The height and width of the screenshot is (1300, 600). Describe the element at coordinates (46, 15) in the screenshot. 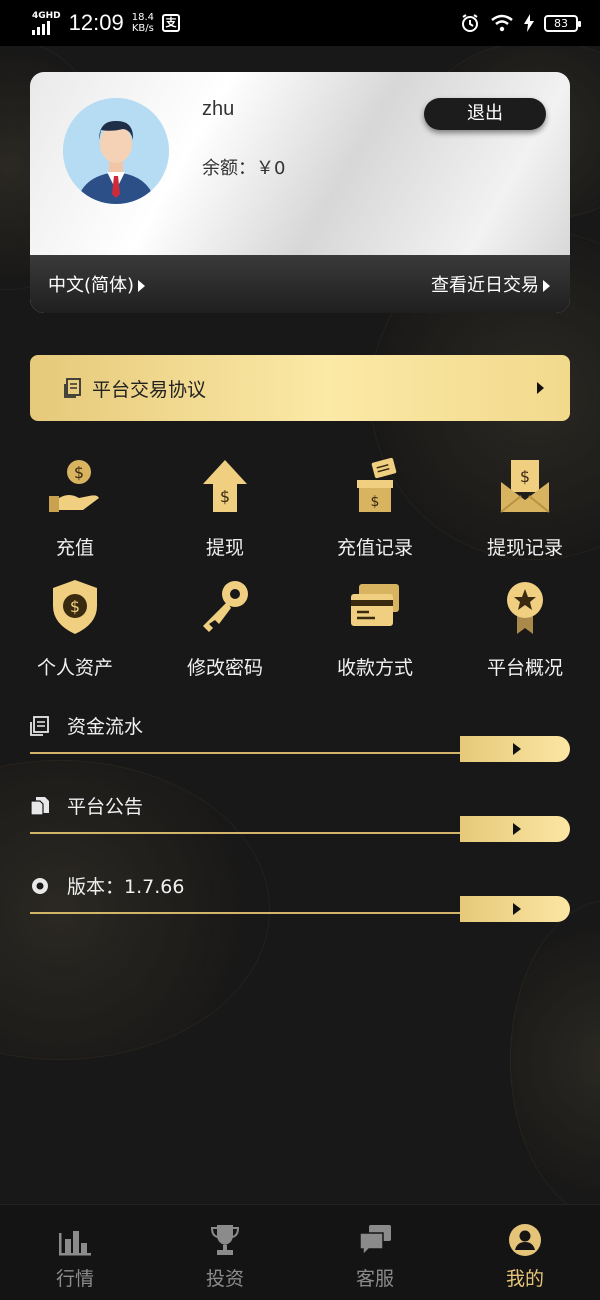

I see `network-type: 4GHD` at that location.